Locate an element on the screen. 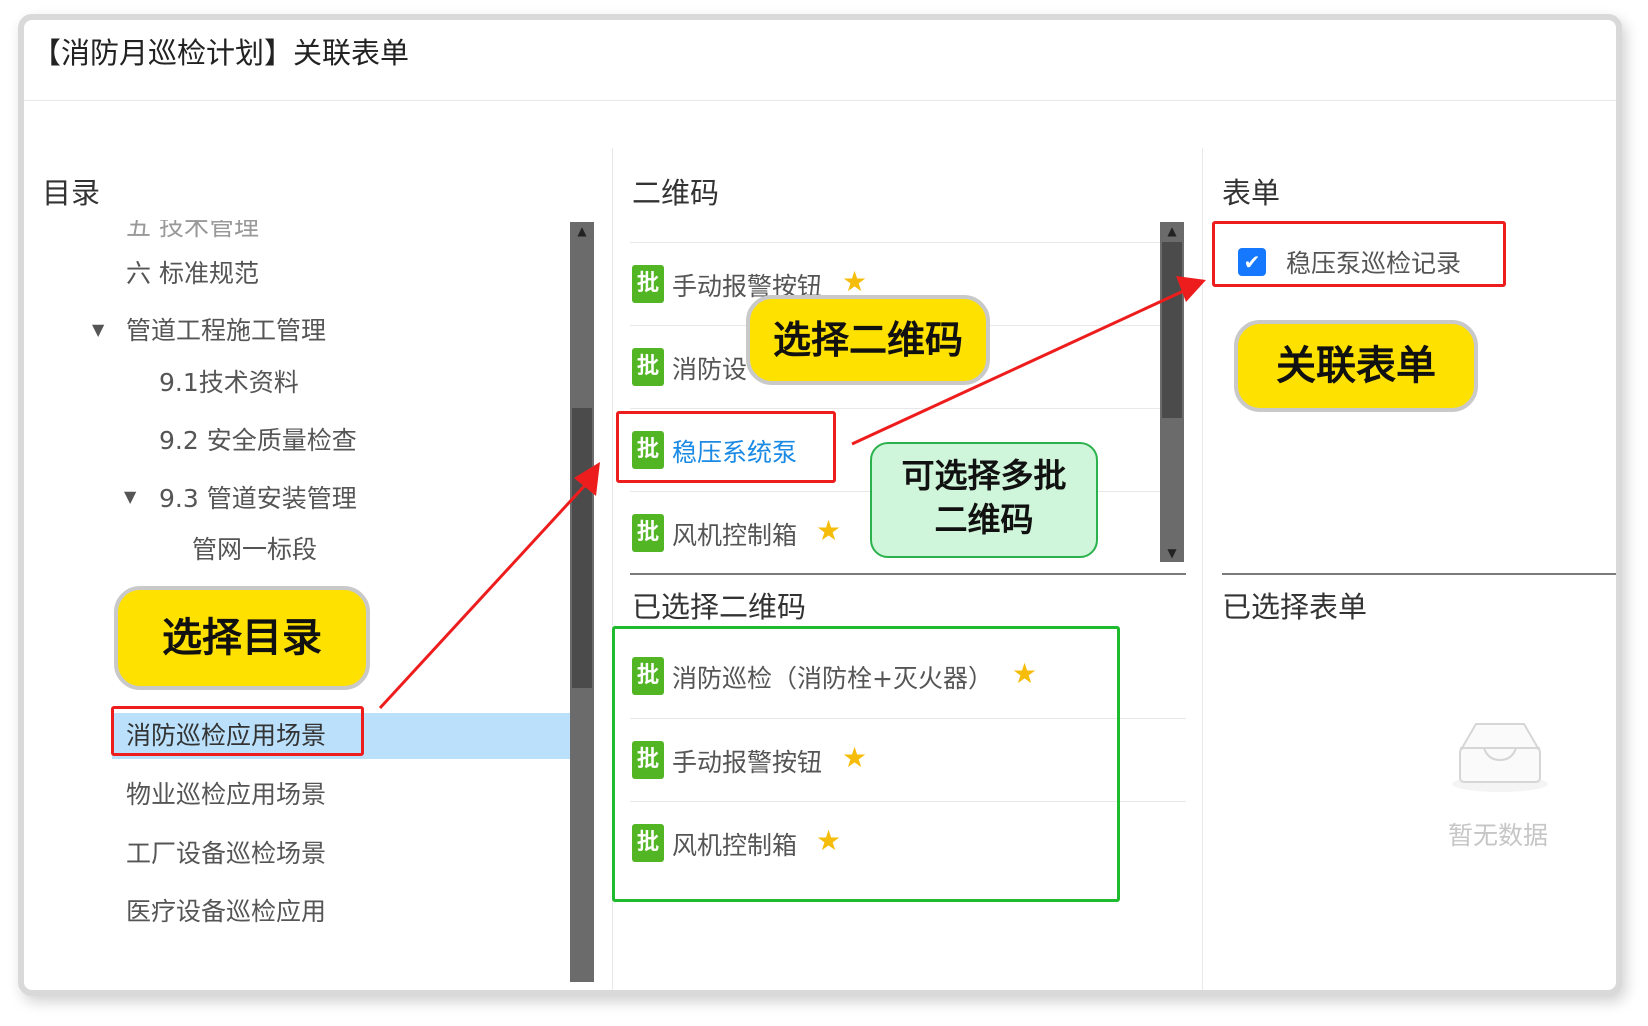 This screenshot has width=1648, height=1026. callout-link-form: 关联表单 is located at coordinates (1356, 366).